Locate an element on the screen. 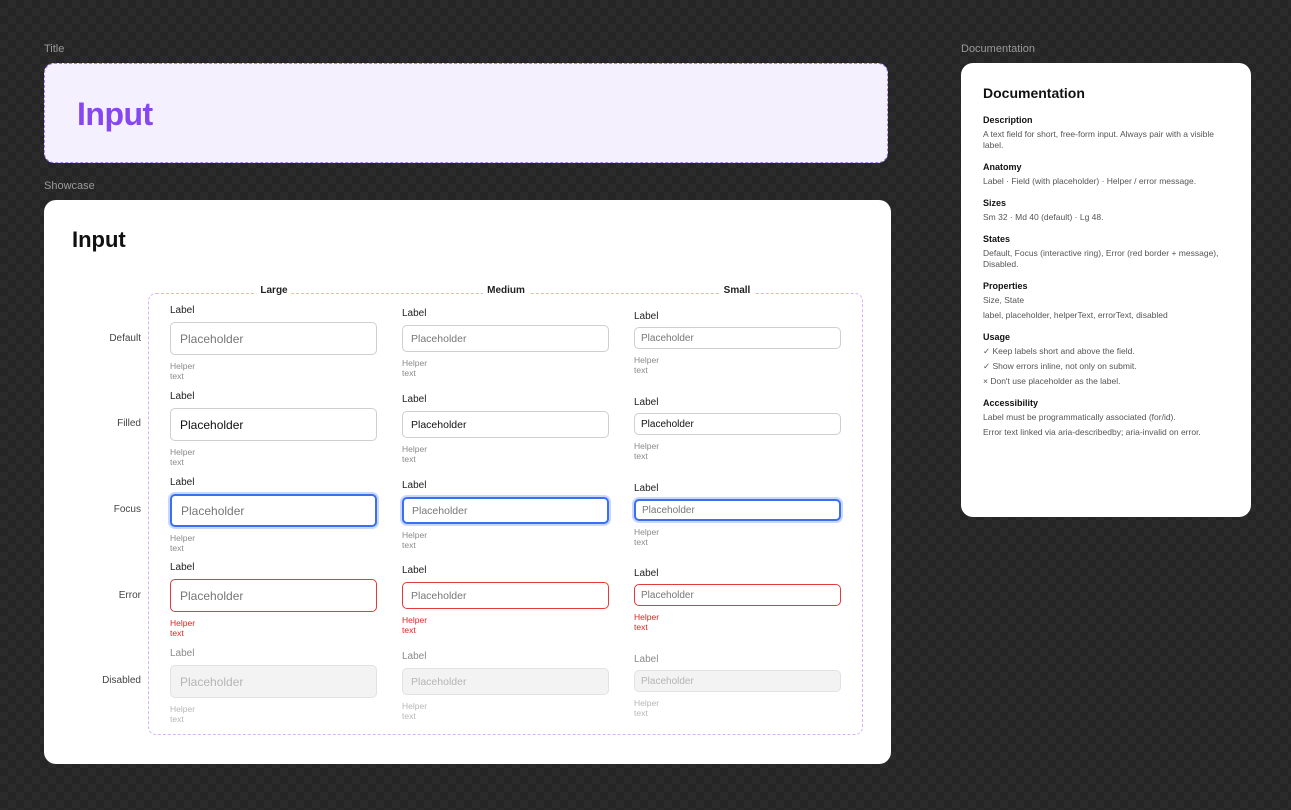 This screenshot has width=1291, height=810. row-label-focus: Focus is located at coordinates (127, 509).